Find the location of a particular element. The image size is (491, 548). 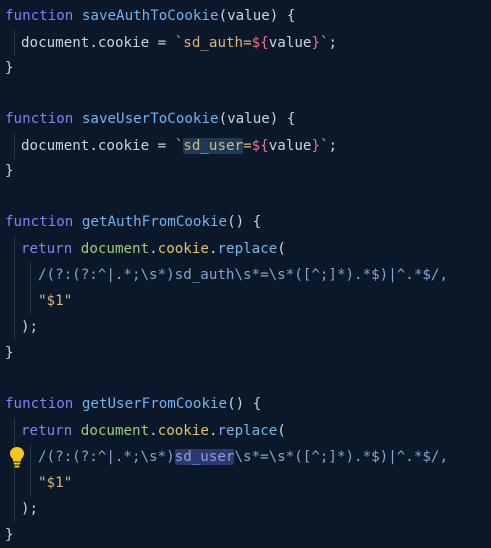

template-string: sd_auth= is located at coordinates (217, 43).